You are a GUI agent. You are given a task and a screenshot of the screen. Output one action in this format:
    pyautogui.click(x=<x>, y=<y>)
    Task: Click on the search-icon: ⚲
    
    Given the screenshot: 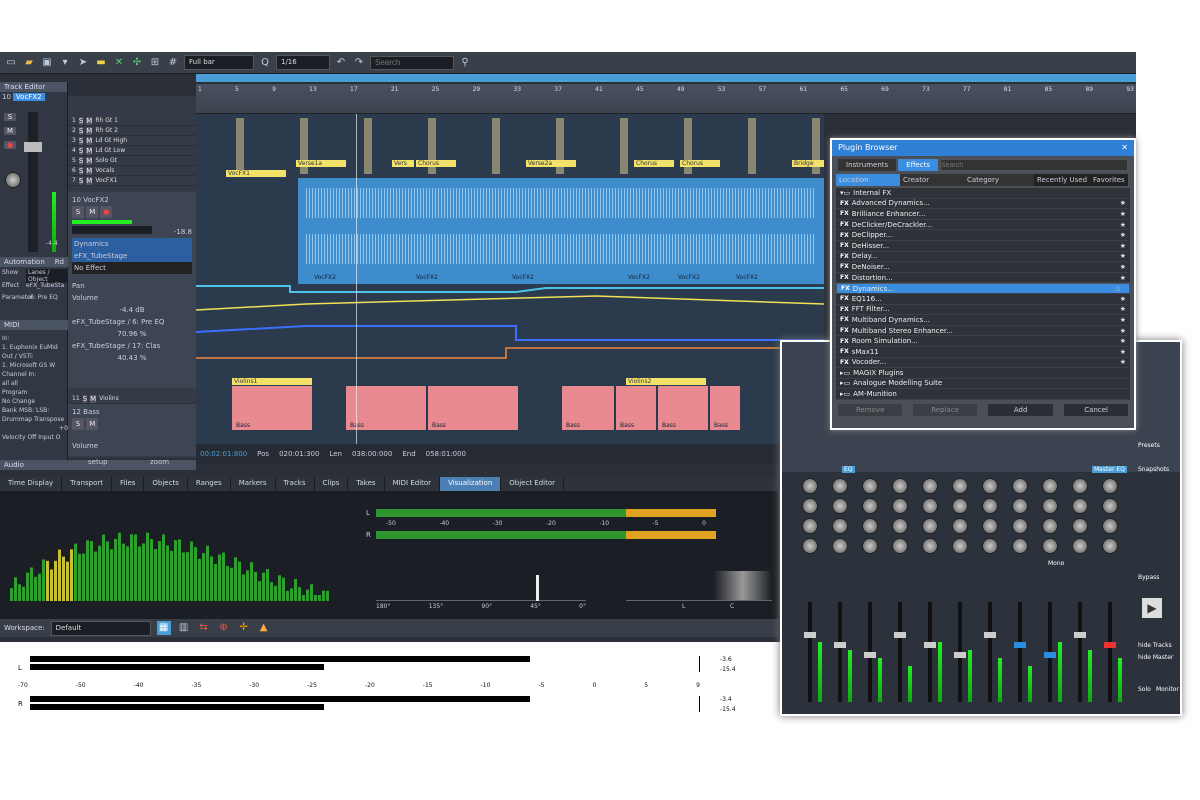 What is the action you would take?
    pyautogui.click(x=465, y=63)
    